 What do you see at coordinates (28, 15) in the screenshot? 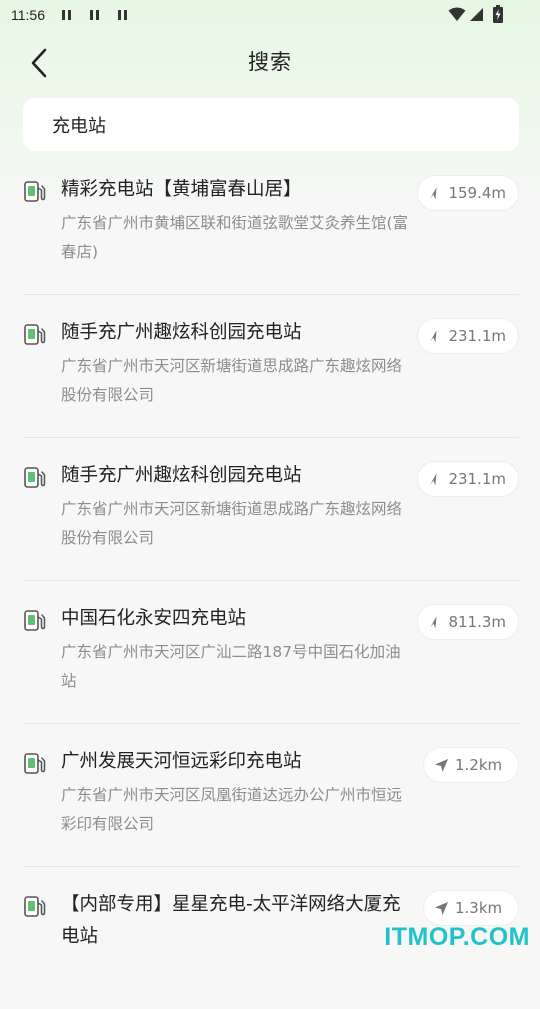
I see `status-time: 11:56` at bounding box center [28, 15].